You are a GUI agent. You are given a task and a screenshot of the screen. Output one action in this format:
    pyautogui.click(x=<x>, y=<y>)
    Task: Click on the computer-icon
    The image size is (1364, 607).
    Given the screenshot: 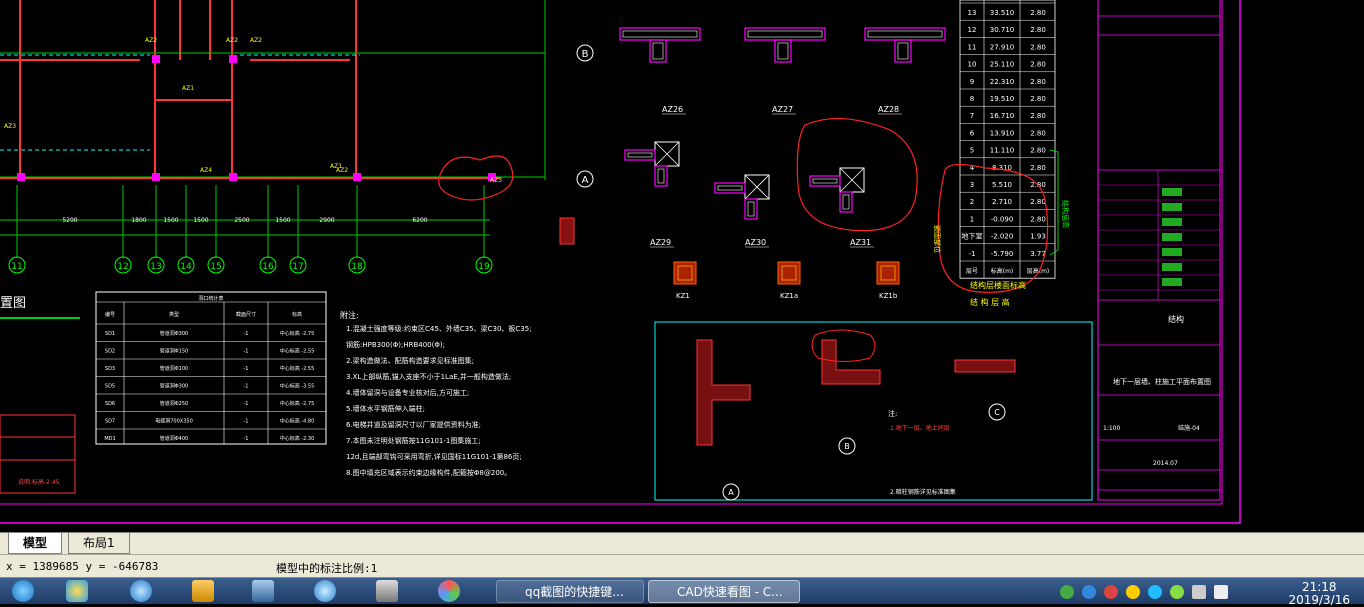 What is the action you would take?
    pyautogui.click(x=387, y=591)
    